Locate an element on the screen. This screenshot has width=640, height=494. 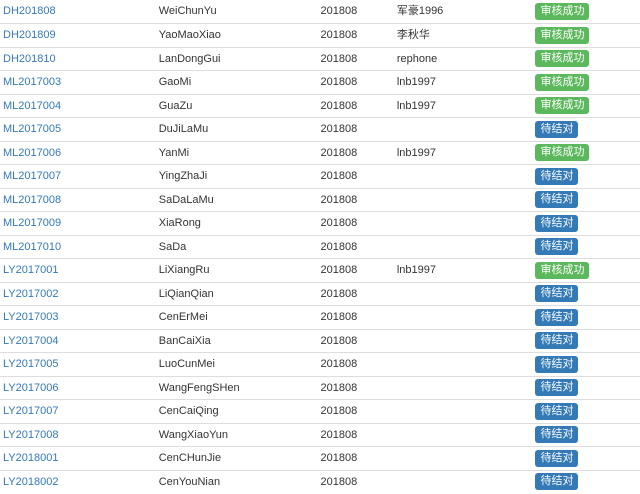
student-id-link: ML2017010 is located at coordinates (32, 247).